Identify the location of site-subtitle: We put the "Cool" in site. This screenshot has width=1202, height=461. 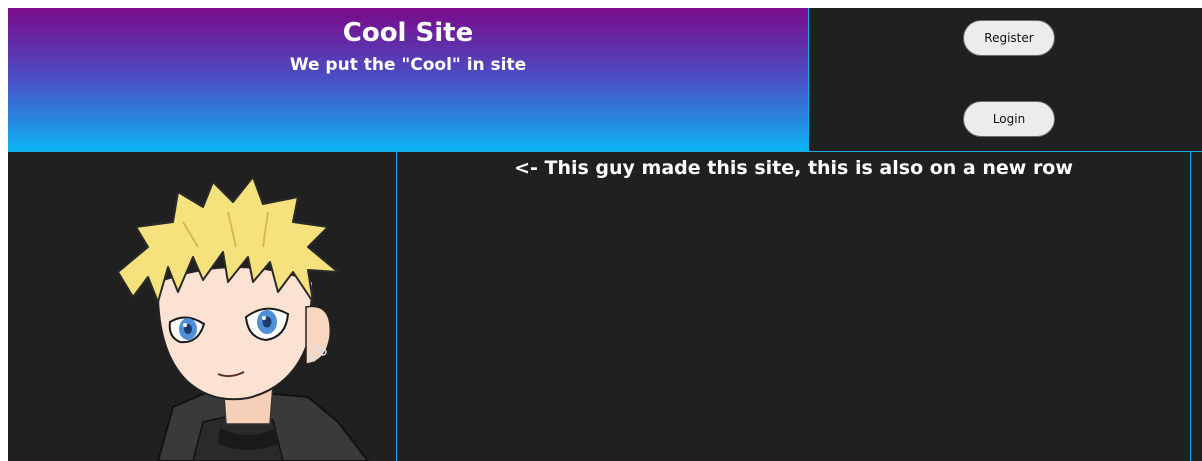
(408, 65).